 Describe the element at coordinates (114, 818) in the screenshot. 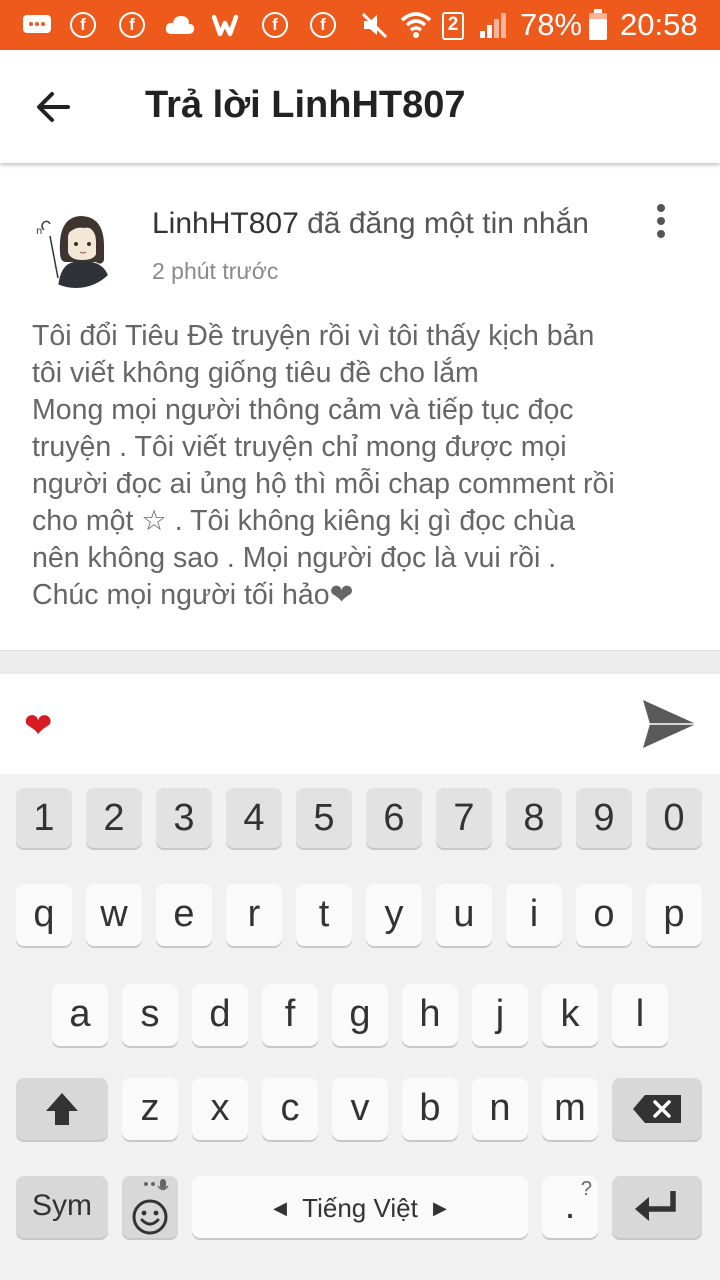

I see `key-2: 2` at that location.